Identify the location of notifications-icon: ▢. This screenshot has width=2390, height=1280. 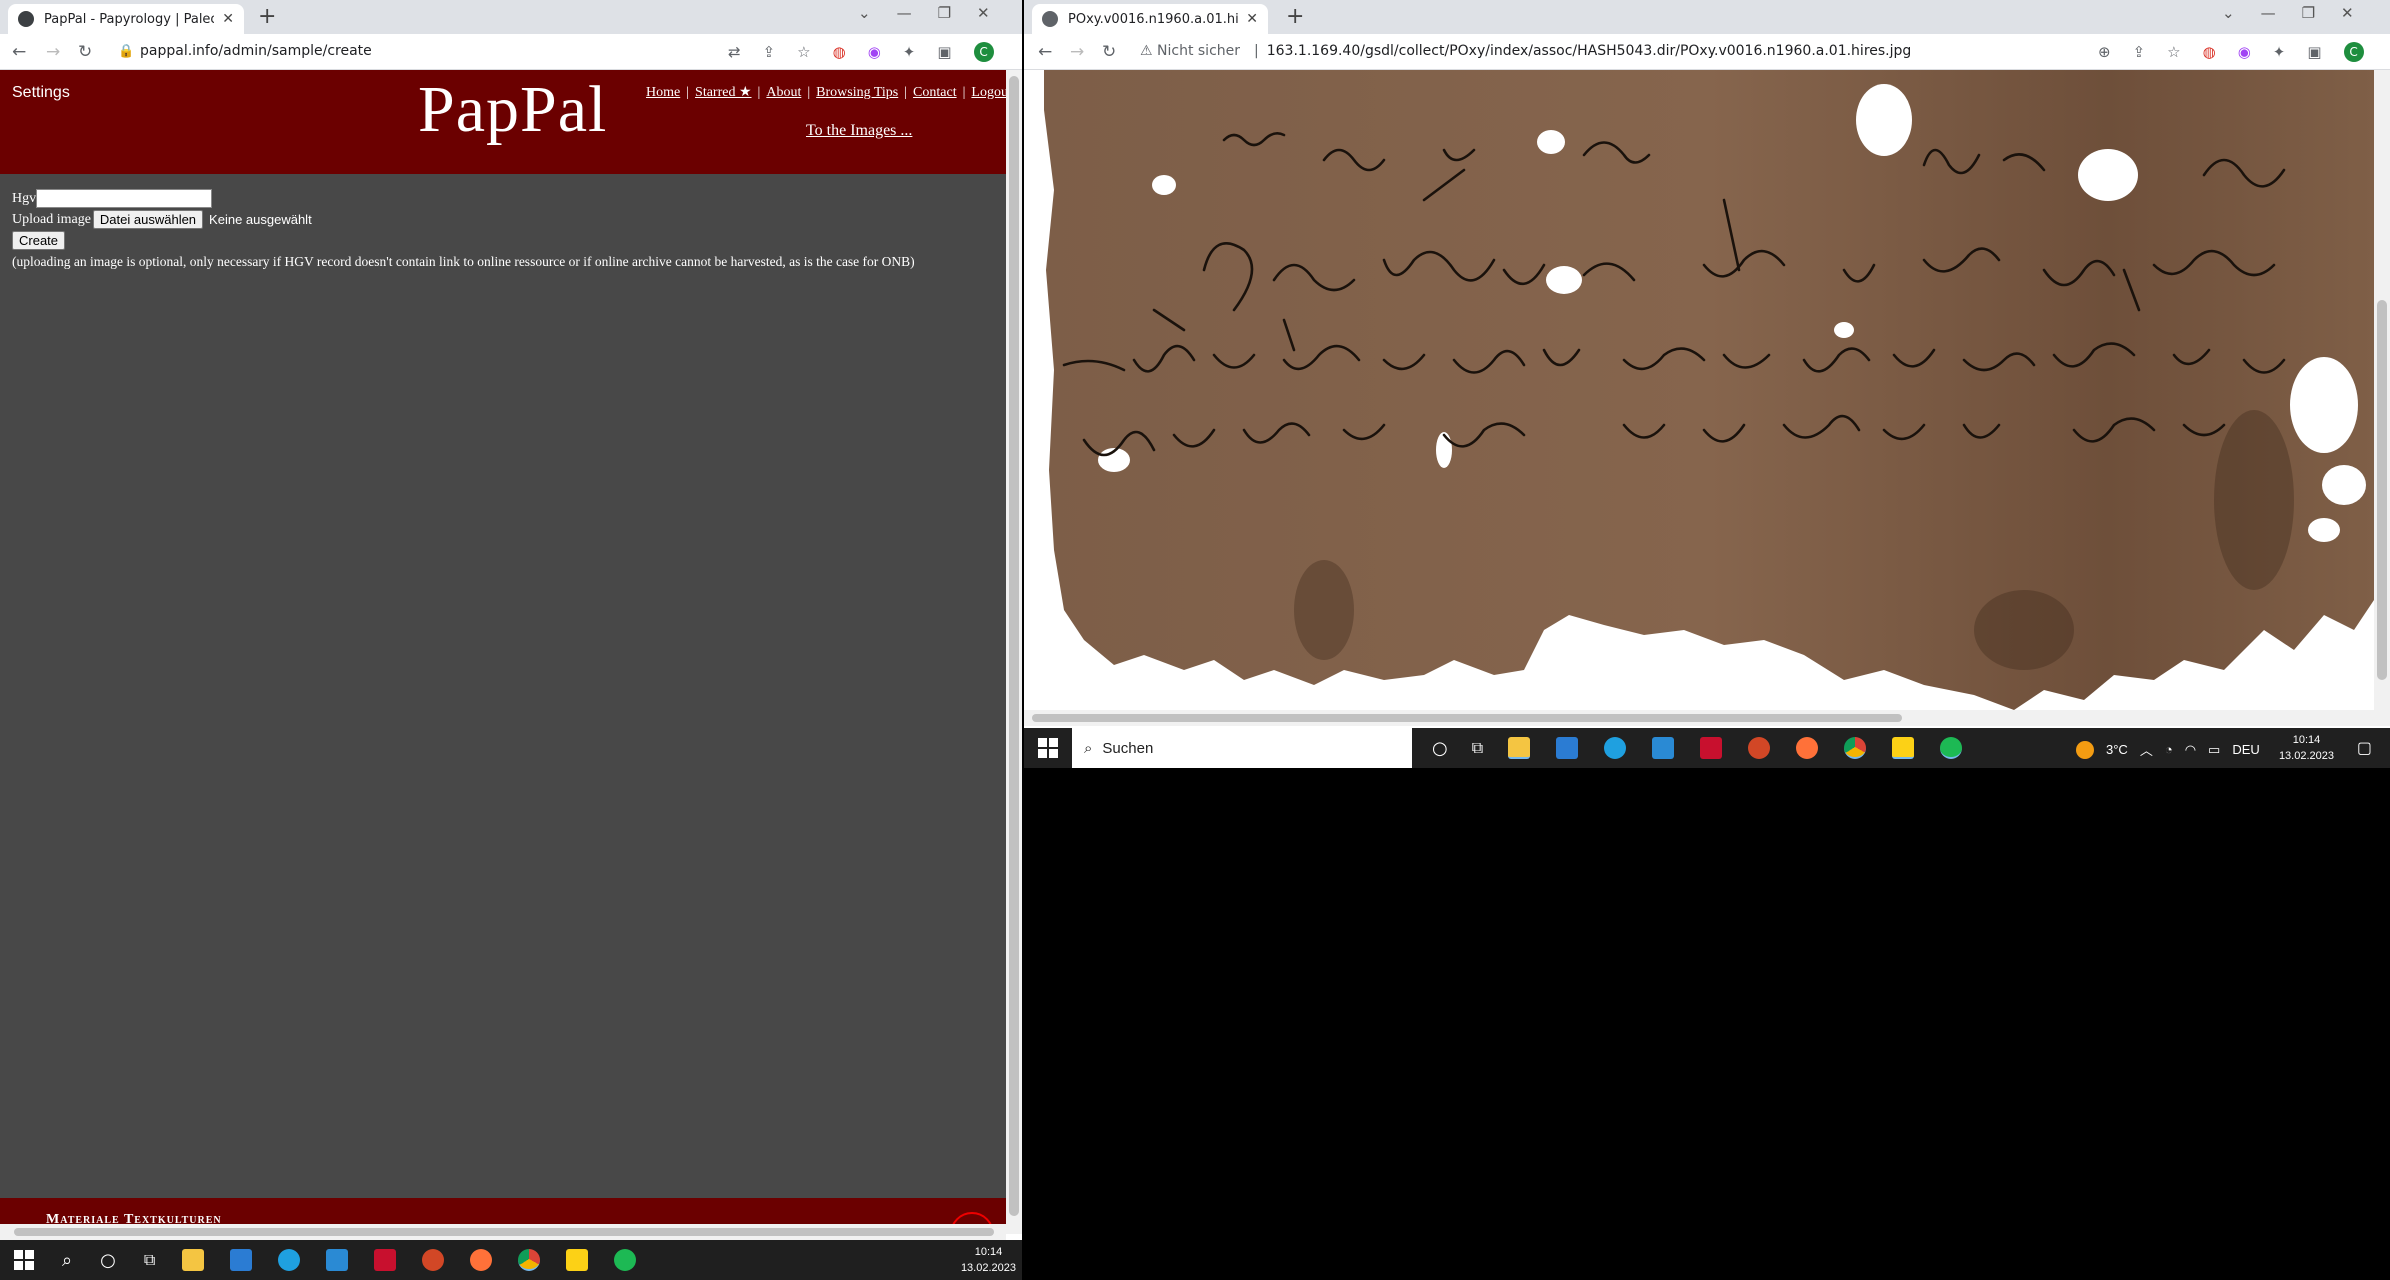
(2364, 747).